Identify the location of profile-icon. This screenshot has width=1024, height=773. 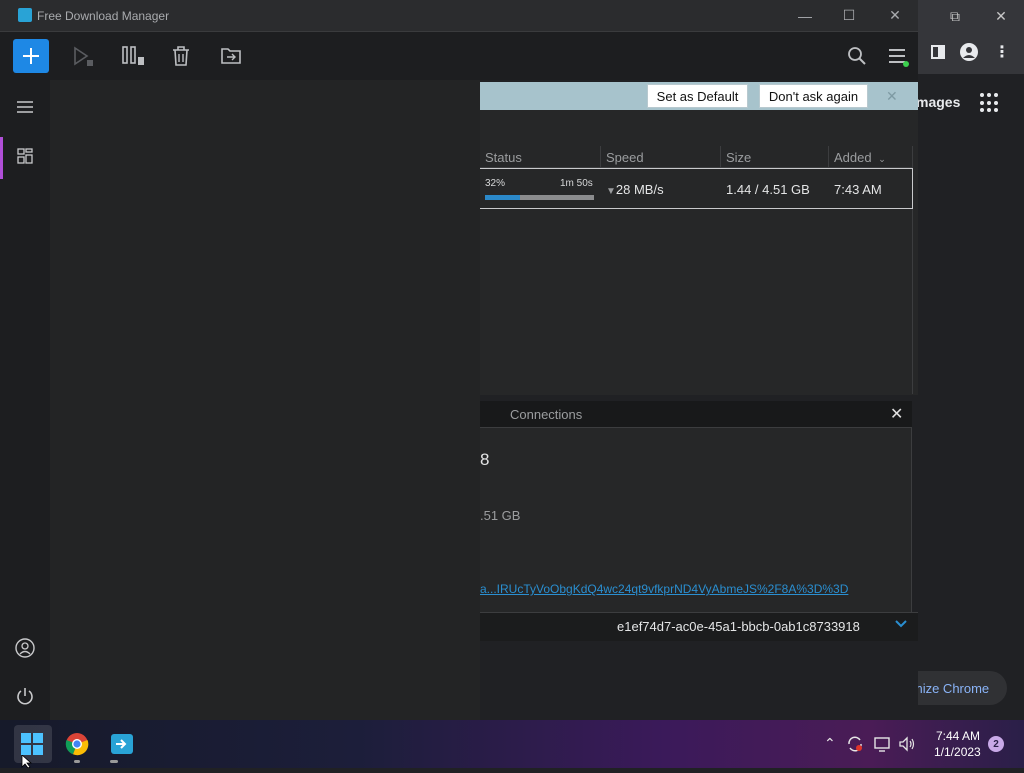
(969, 52).